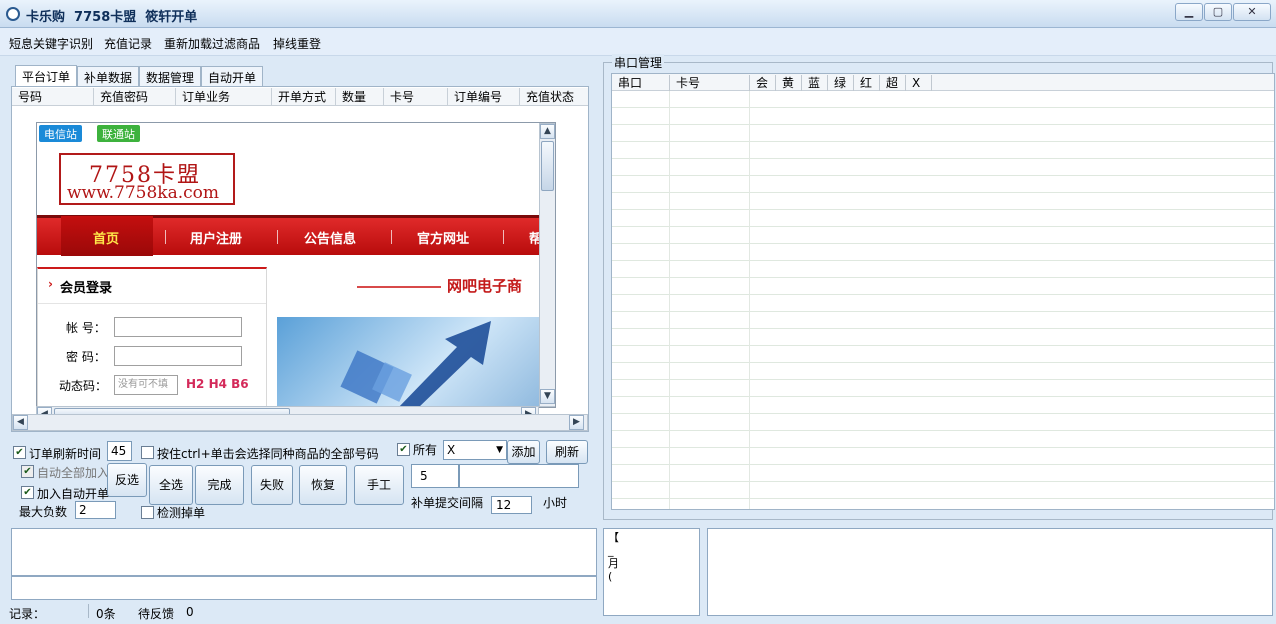 This screenshot has width=1276, height=624. What do you see at coordinates (128, 43) in the screenshot?
I see `menu-recharge-record: 充值记录` at bounding box center [128, 43].